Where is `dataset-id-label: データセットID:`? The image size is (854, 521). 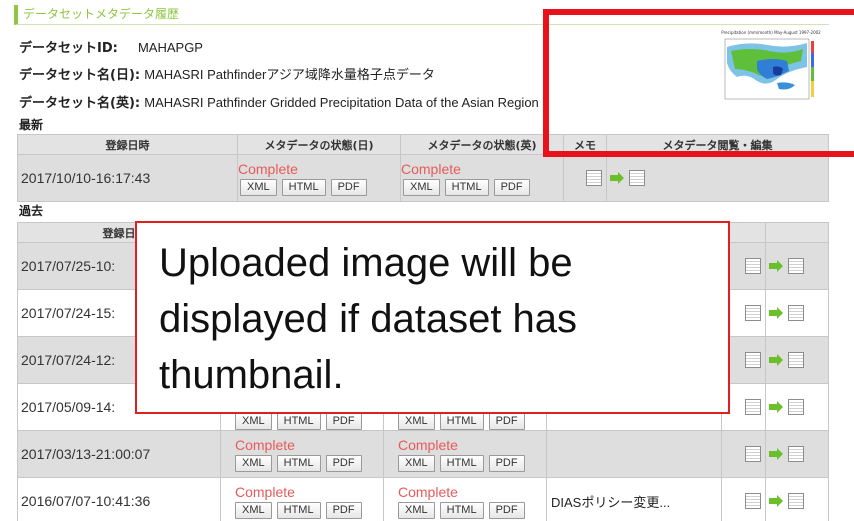
dataset-id-label: データセットID: is located at coordinates (68, 48).